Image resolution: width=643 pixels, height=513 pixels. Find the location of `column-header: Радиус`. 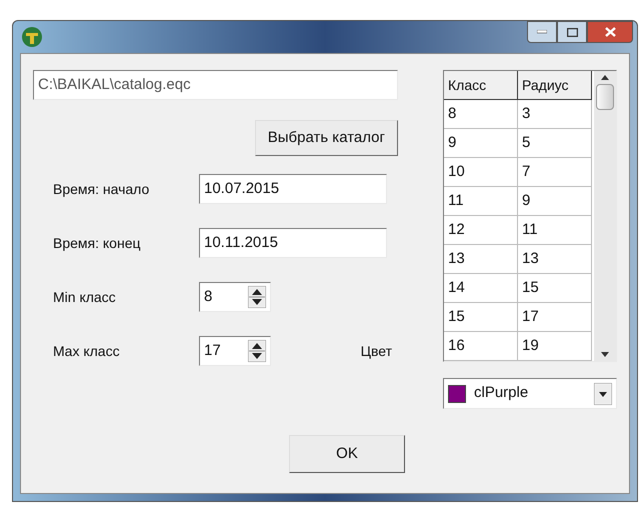

column-header: Радиус is located at coordinates (555, 85).